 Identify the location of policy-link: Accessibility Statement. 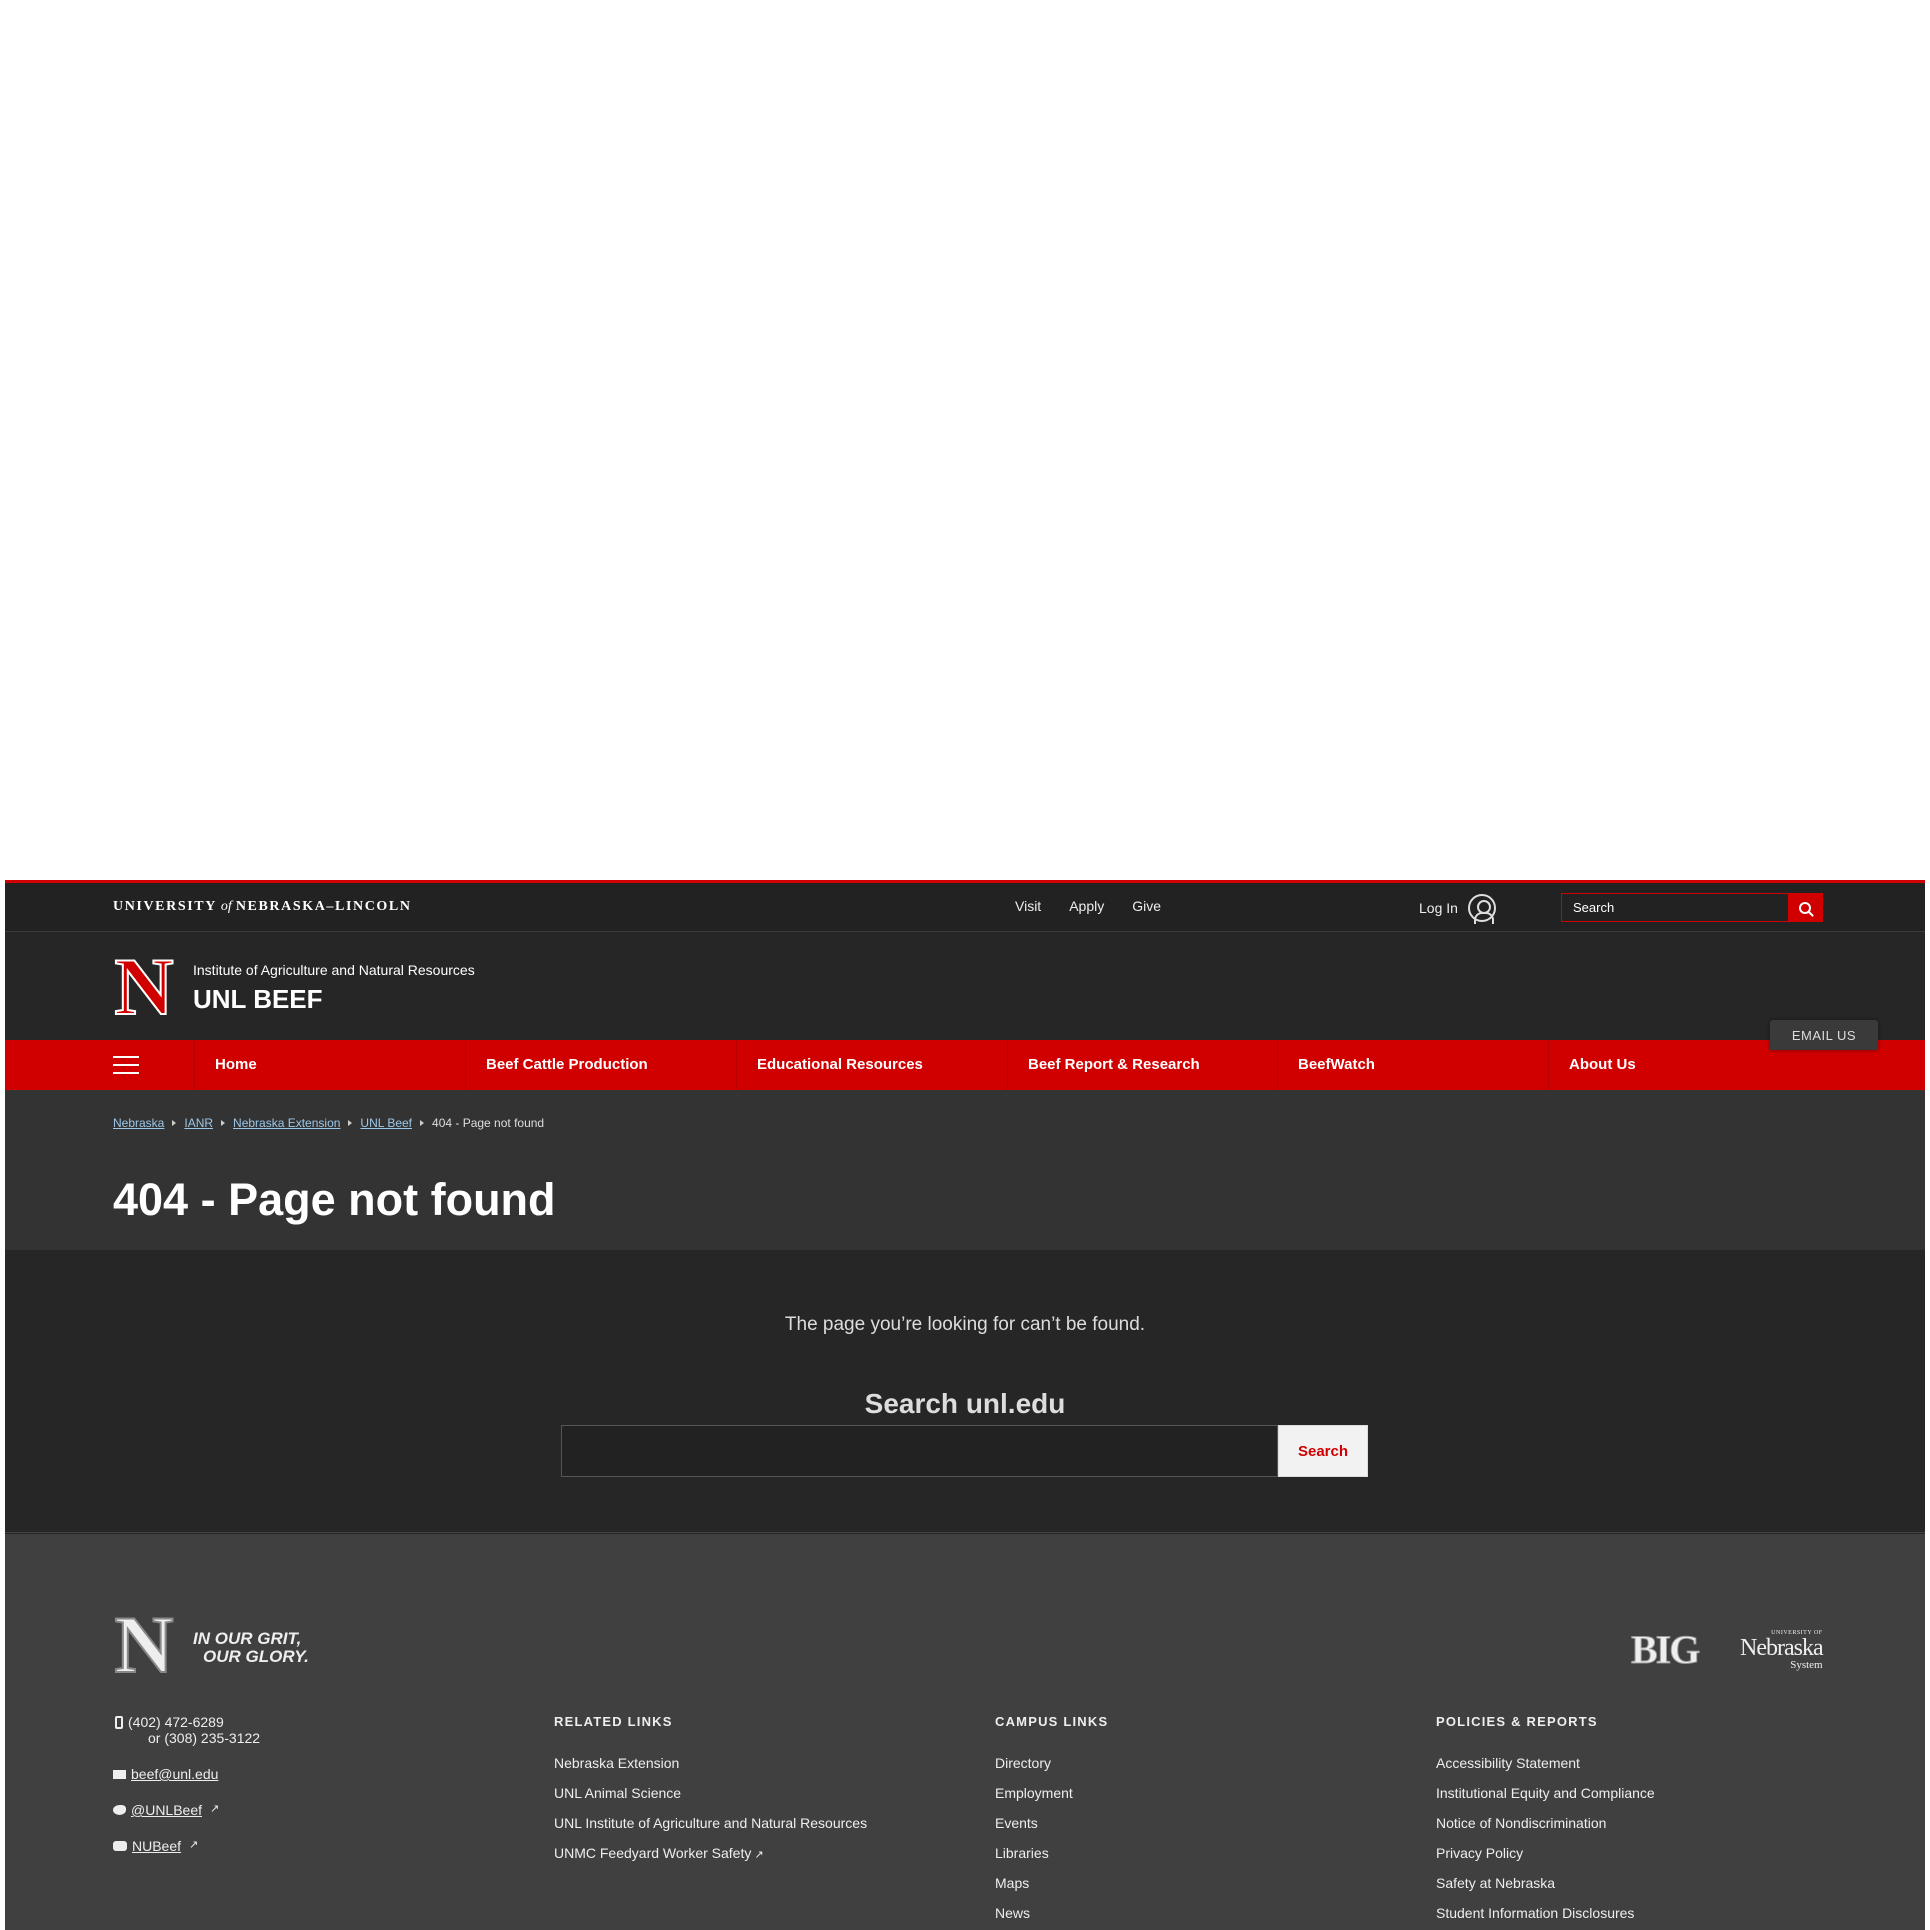
(1508, 1763).